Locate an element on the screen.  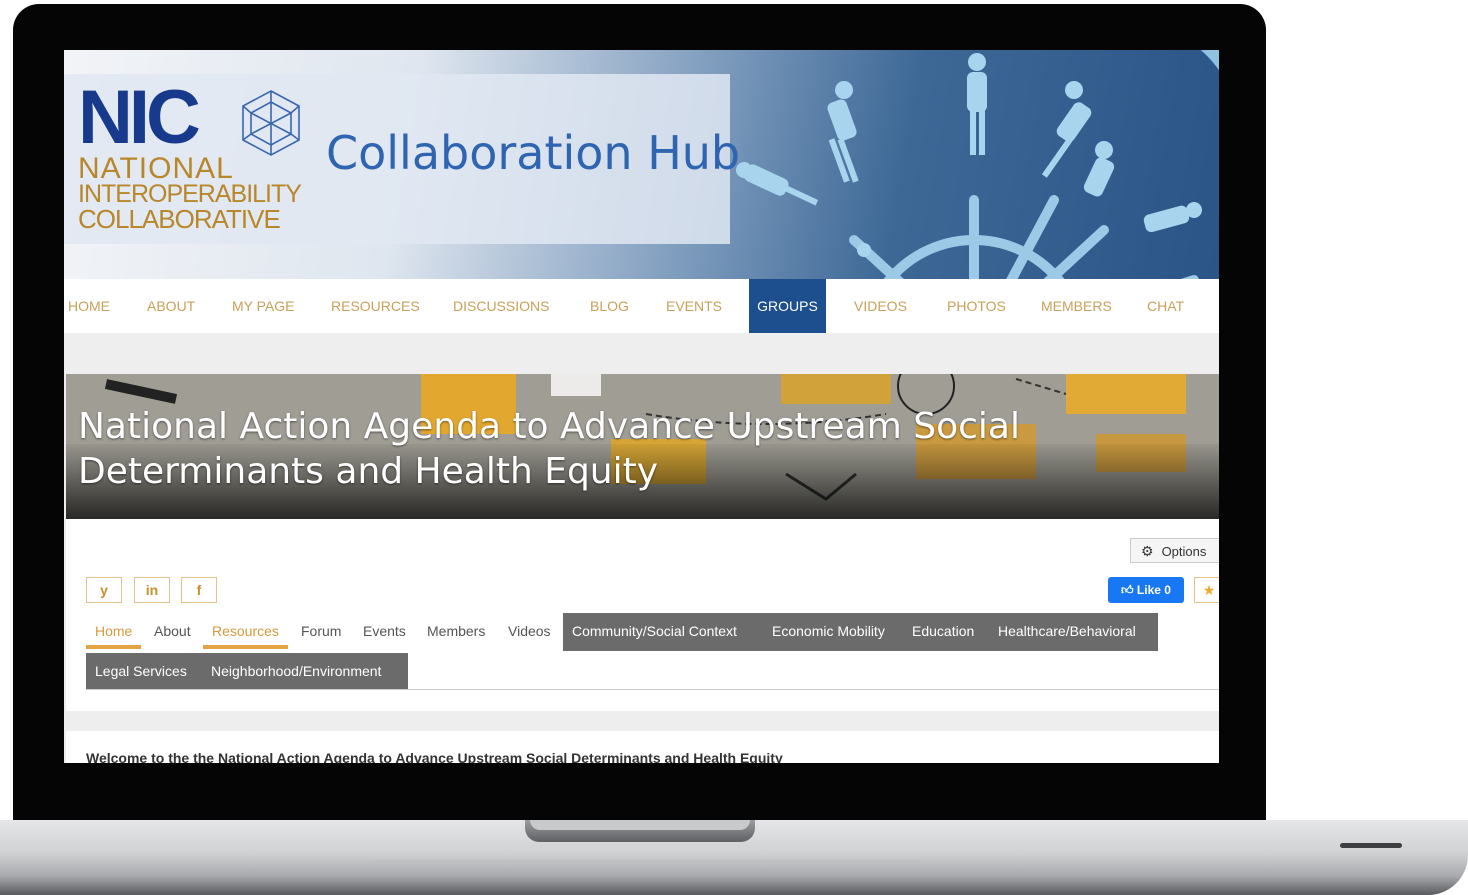
facebook-like-button: 👍︎ Like 0 is located at coordinates (1146, 590).